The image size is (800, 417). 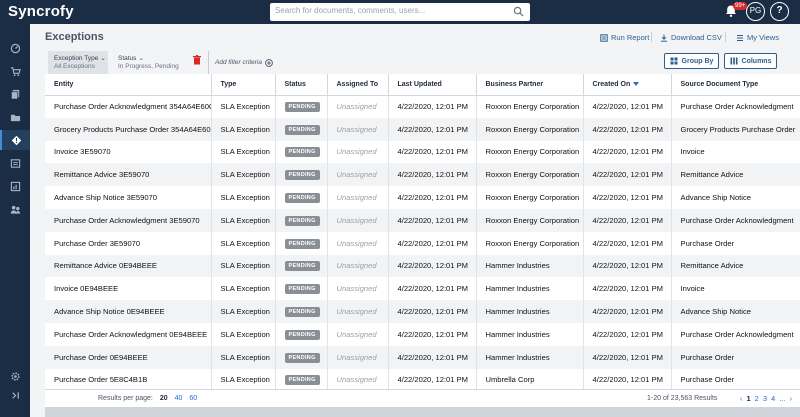 What do you see at coordinates (755, 11) in the screenshot?
I see `avatar: PG` at bounding box center [755, 11].